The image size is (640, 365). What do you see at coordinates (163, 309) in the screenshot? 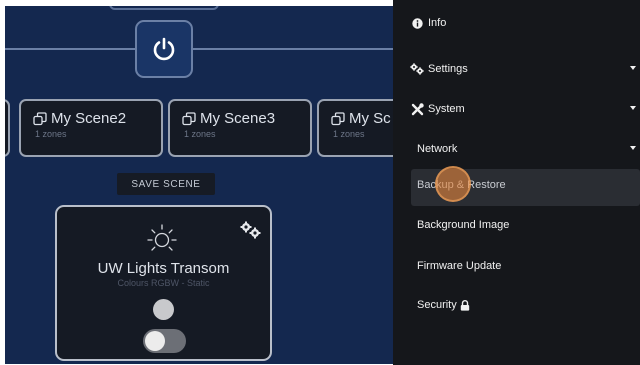
I see `zone-color-indicator` at bounding box center [163, 309].